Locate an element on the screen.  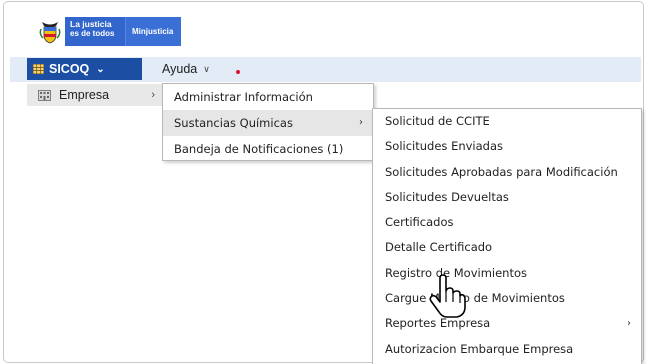
brand-slogan: La justicia es de todos is located at coordinates (95, 31).